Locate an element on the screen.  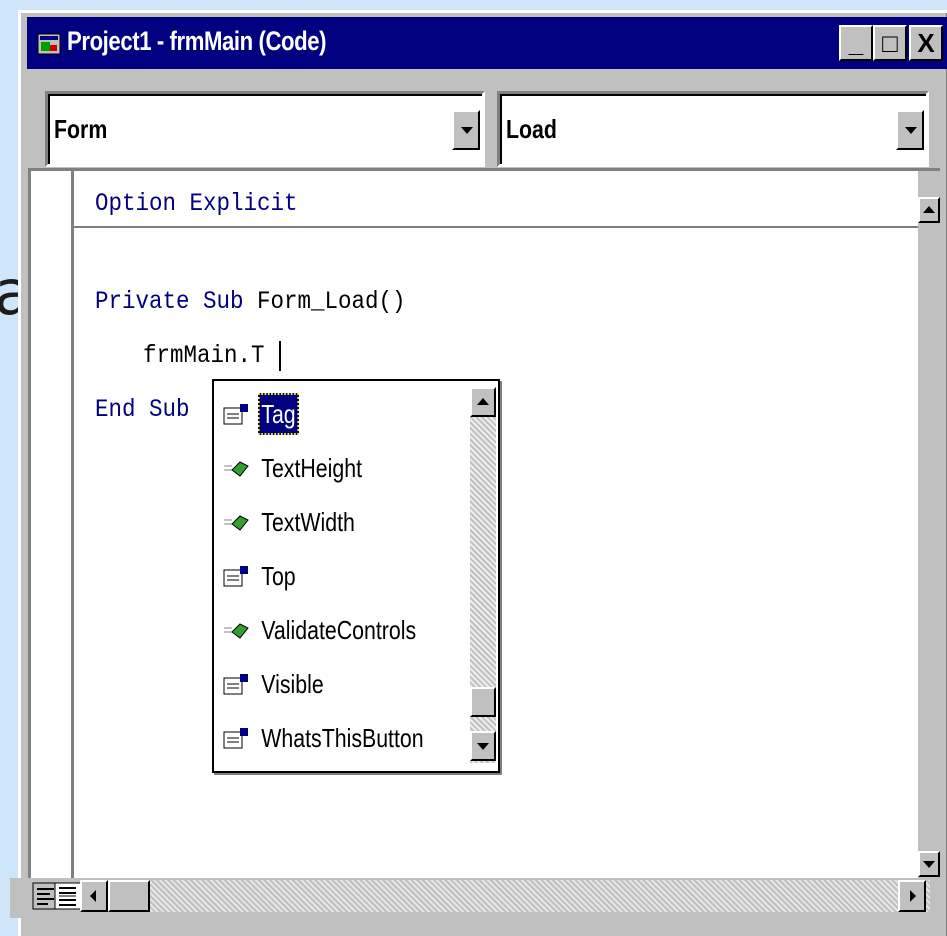
procedure-separator is located at coordinates (496, 227).